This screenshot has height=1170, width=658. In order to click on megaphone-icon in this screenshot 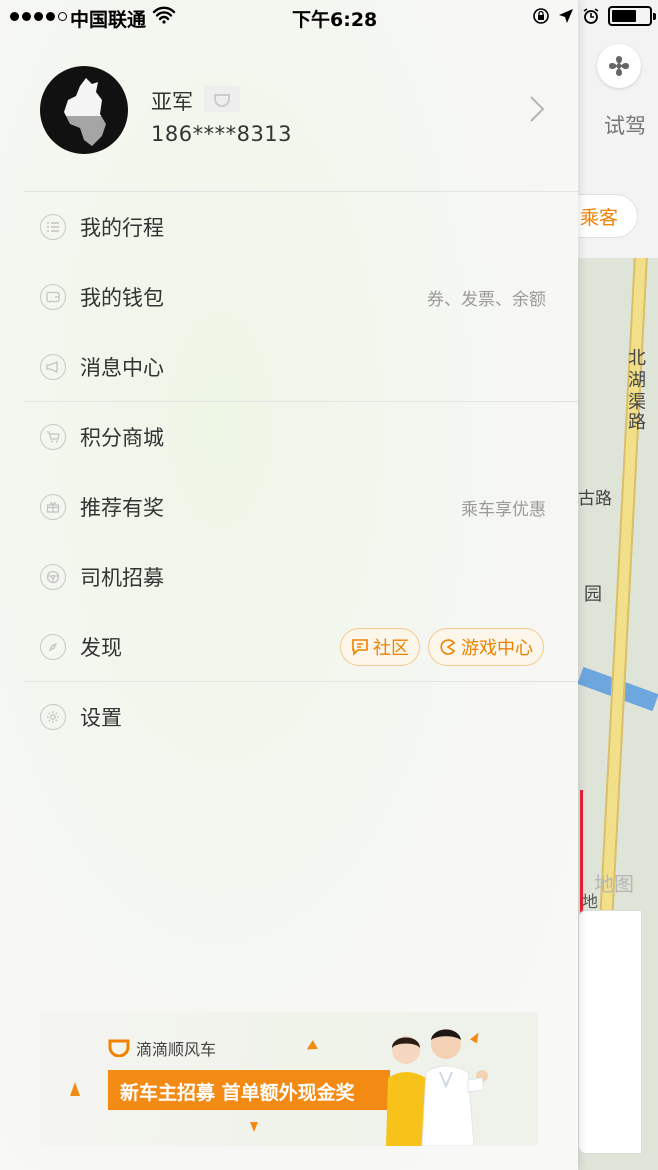, I will do `click(53, 367)`.